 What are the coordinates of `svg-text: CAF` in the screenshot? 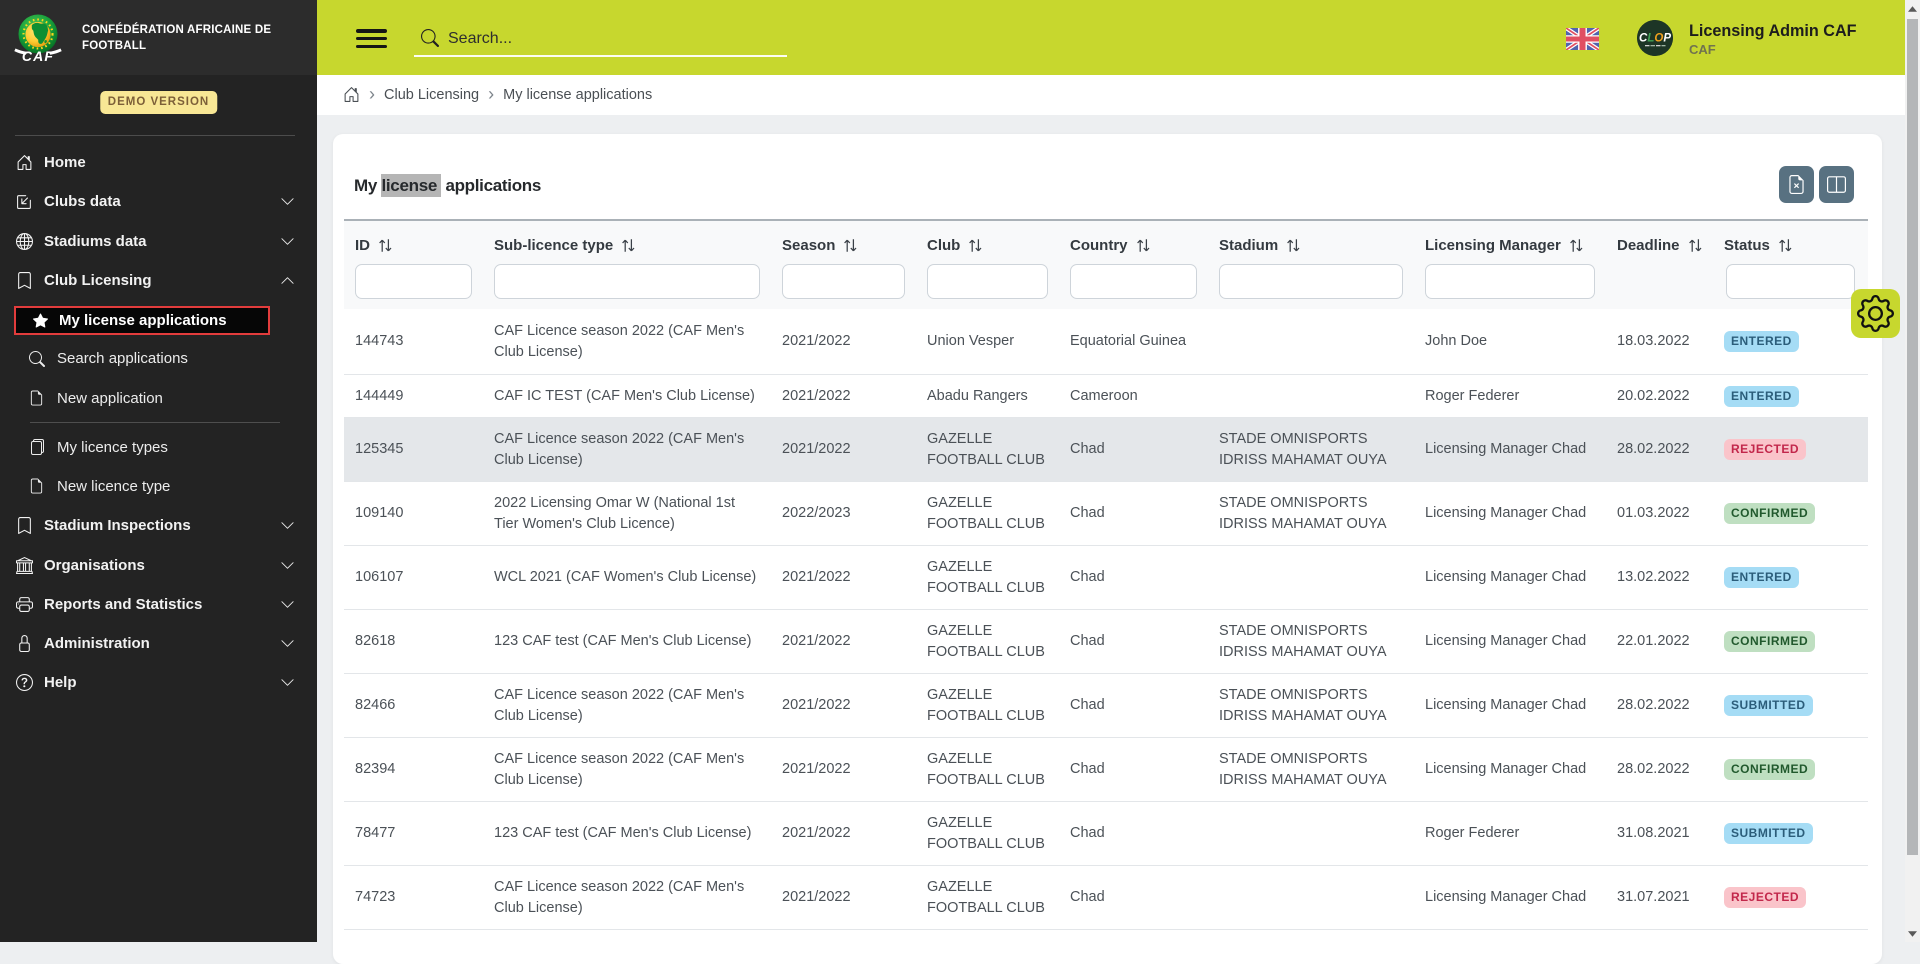 It's located at (38, 55).